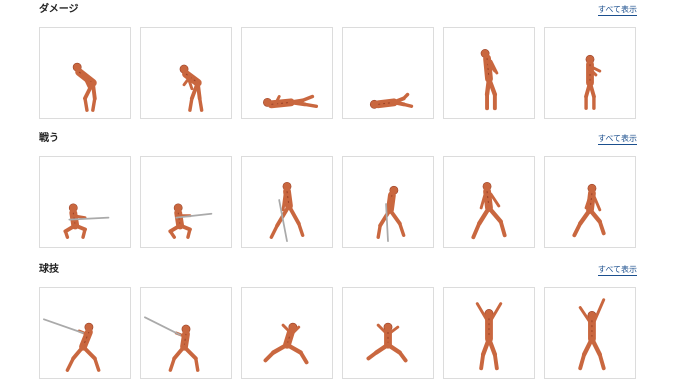  Describe the element at coordinates (191, 88) in the screenshot. I see `figure-bent-forward-hurt` at that location.